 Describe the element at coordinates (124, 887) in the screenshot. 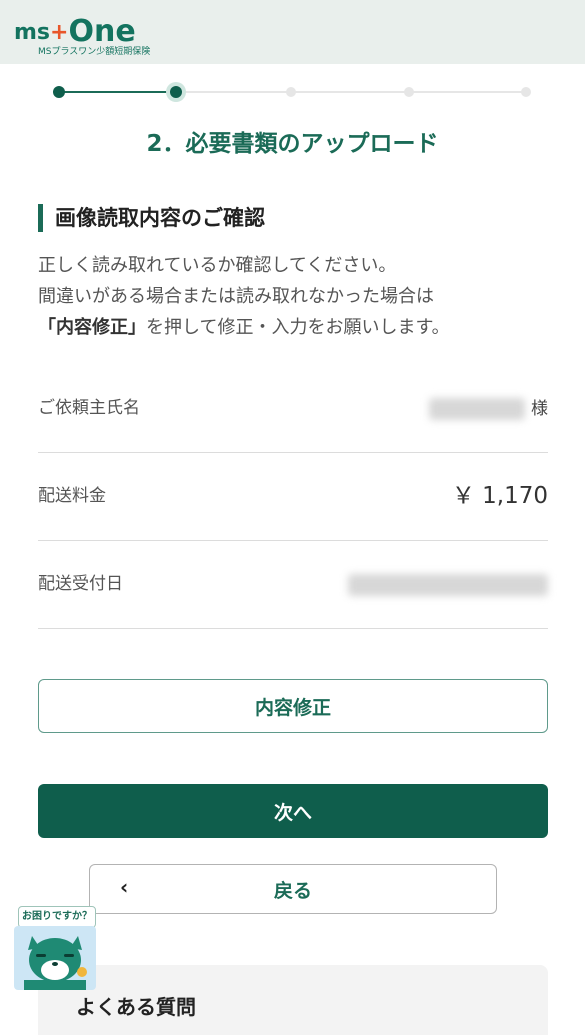

I see `chevron-left-icon: ‹` at that location.